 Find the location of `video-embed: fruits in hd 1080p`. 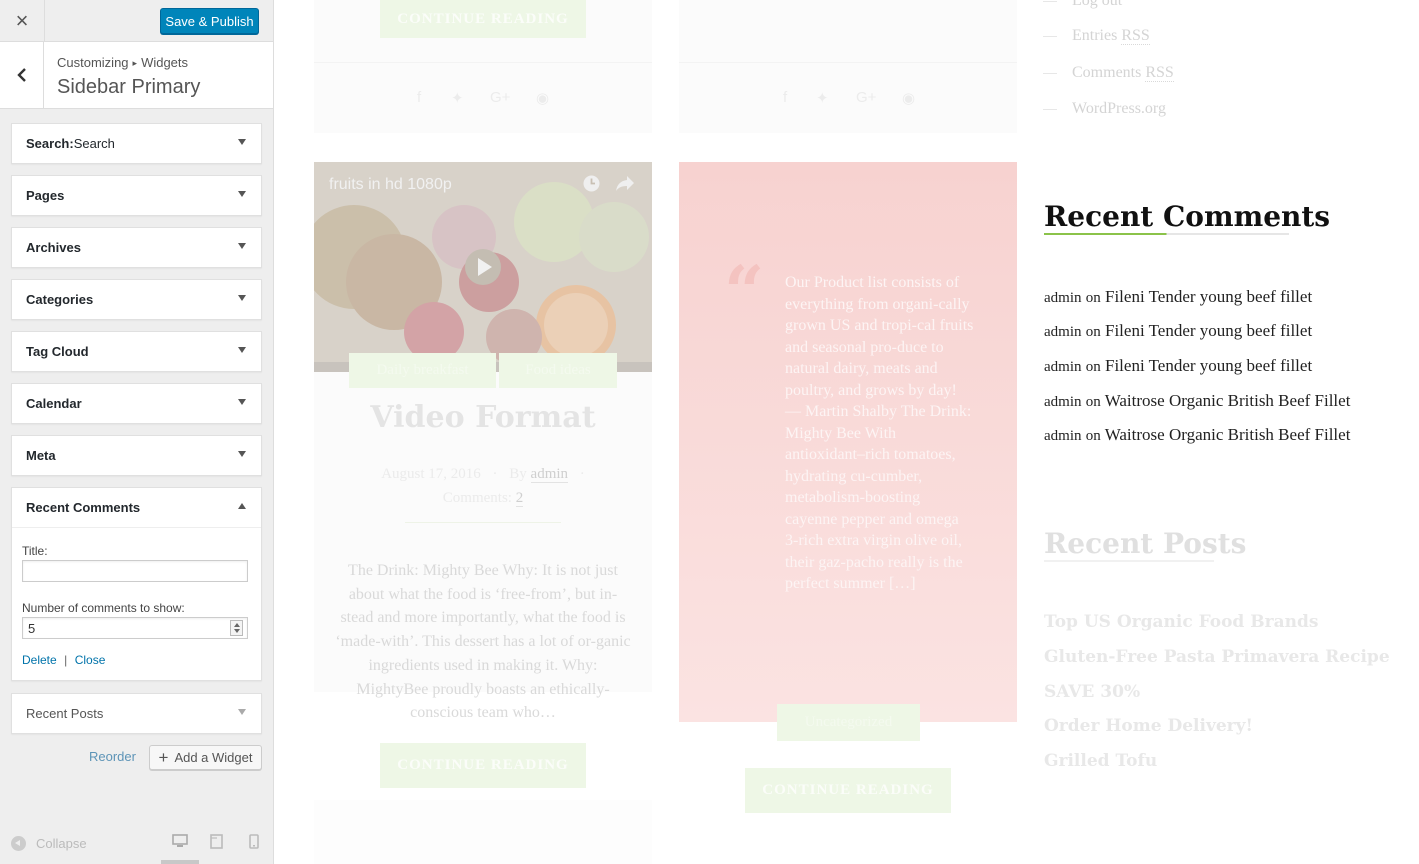

video-embed: fruits in hd 1080p is located at coordinates (483, 267).